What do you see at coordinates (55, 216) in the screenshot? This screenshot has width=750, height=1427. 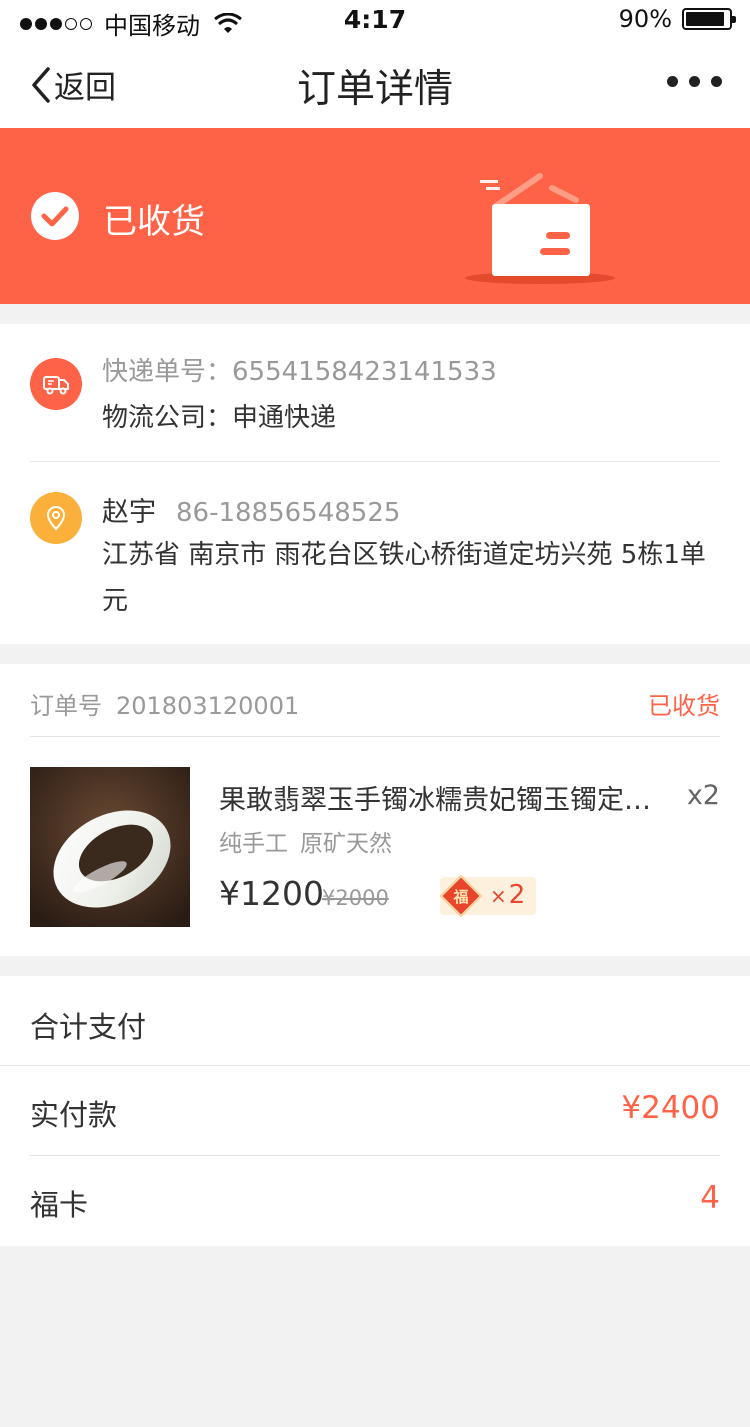 I see `check-circle-icon` at bounding box center [55, 216].